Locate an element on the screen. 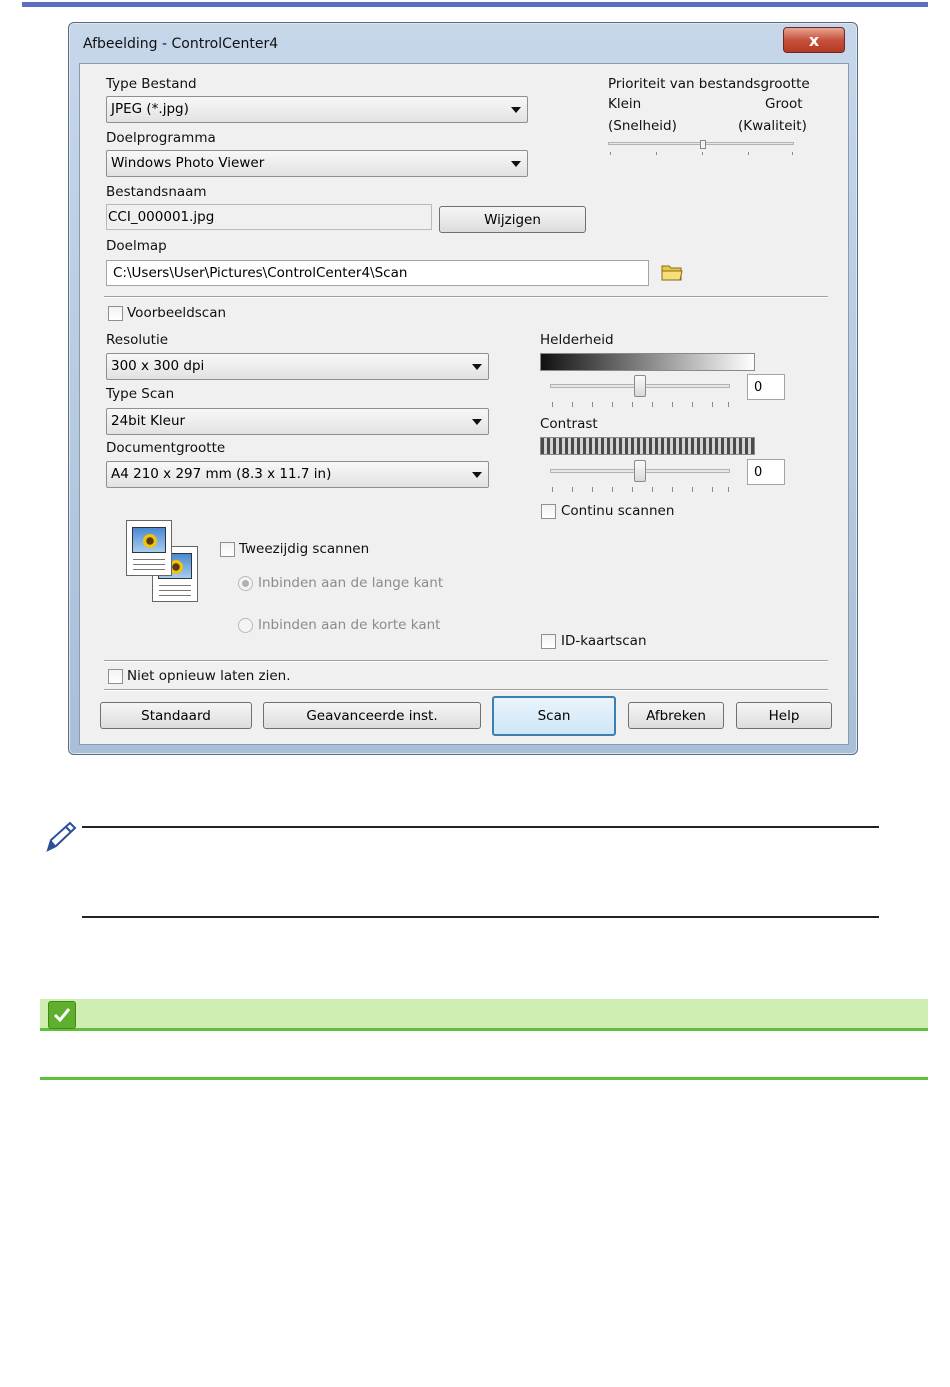 This screenshot has height=1387, width=950. contrast-value: 0 is located at coordinates (758, 472).